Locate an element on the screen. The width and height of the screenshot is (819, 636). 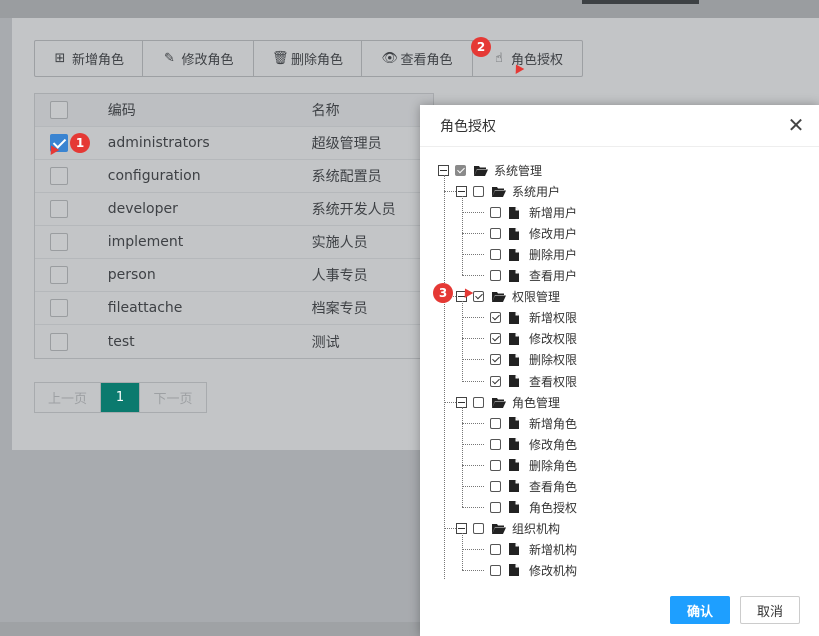
table-row: person 人事专员 is located at coordinates (234, 275).